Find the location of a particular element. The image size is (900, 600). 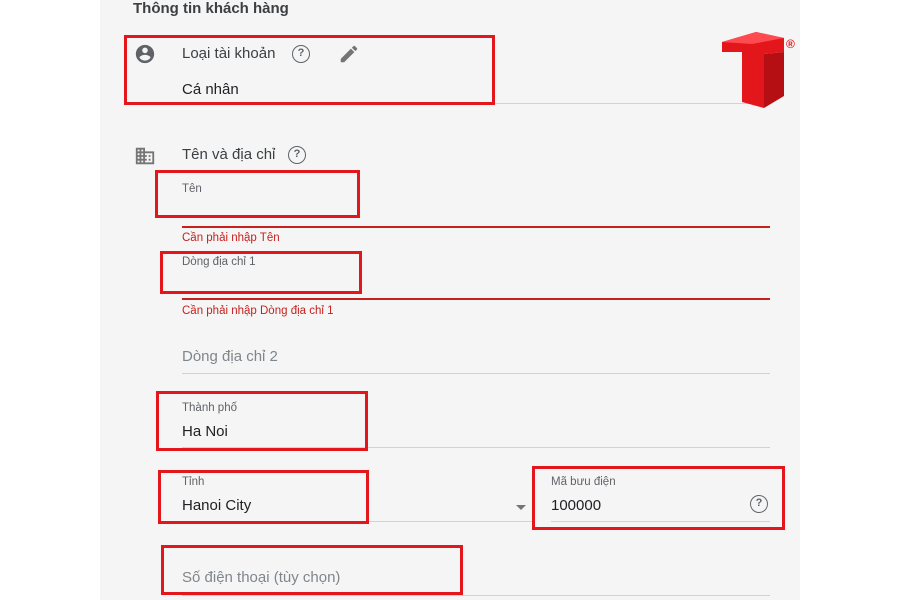

highlight-box-name is located at coordinates (257, 194).